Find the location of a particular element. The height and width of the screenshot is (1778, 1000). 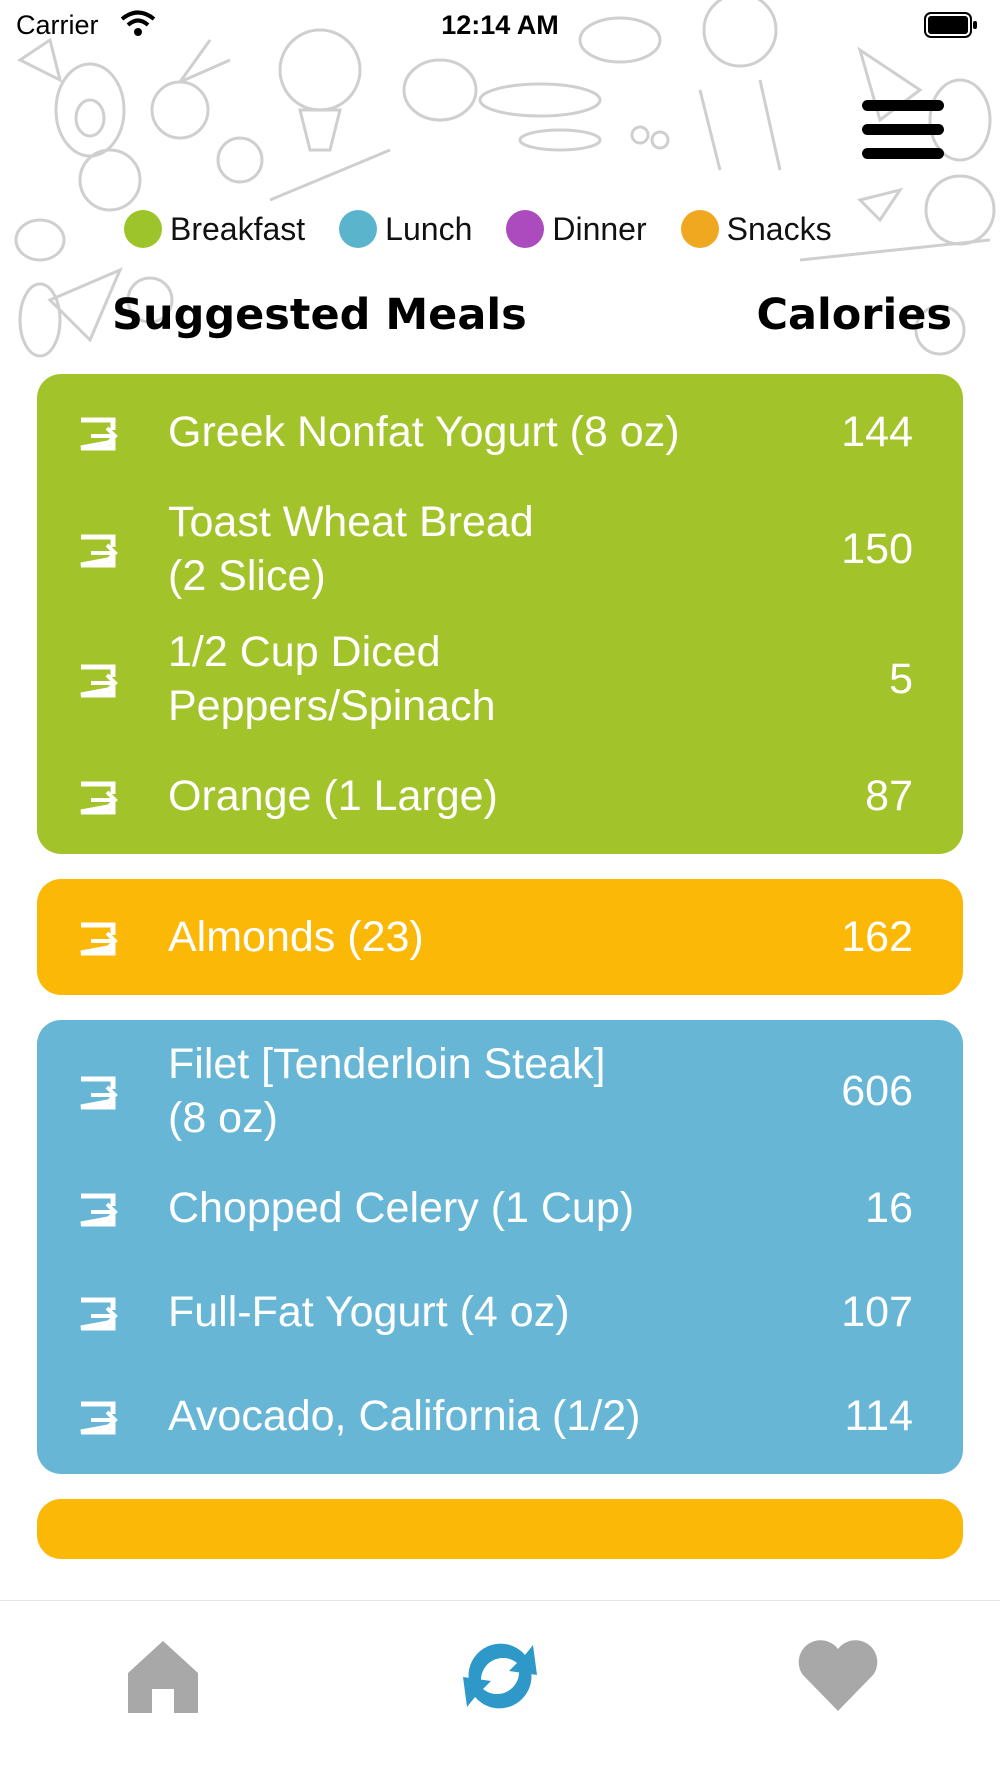

meal-item-name-line1: Orange (1 Large) is located at coordinates (333, 796).